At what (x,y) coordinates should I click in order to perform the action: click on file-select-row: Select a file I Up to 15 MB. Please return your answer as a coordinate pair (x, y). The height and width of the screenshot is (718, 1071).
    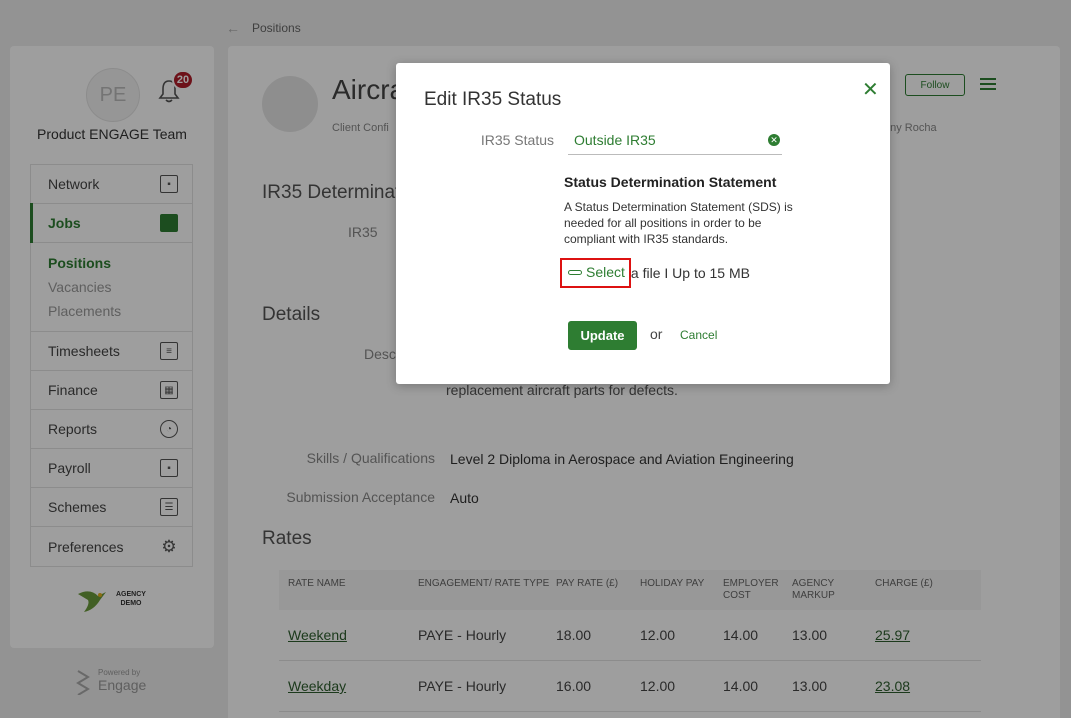
    Looking at the image, I should click on (655, 273).